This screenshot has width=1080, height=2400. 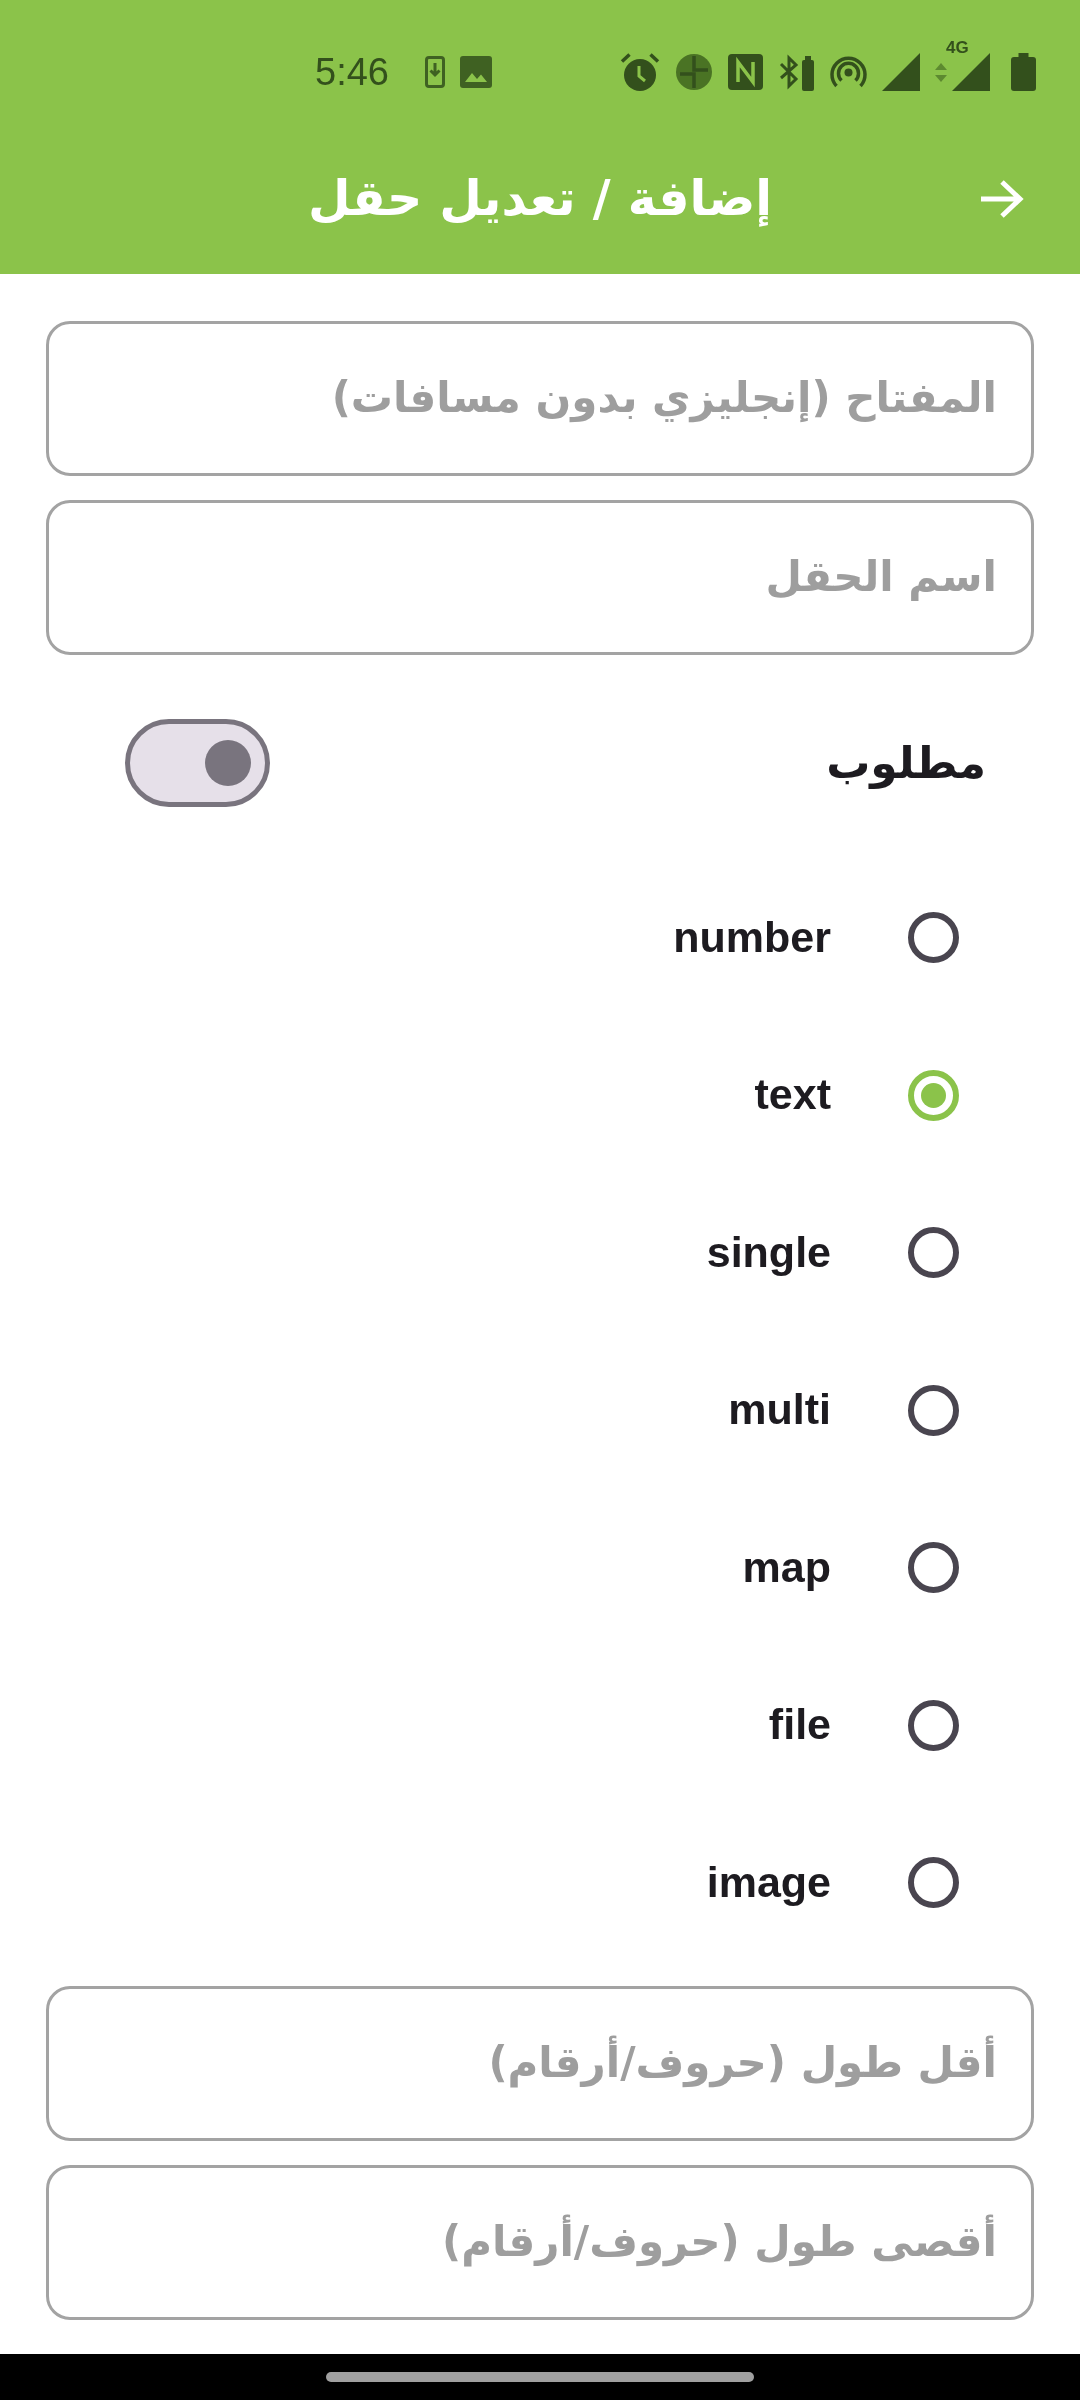 What do you see at coordinates (1023, 72) in the screenshot?
I see `battery-icon` at bounding box center [1023, 72].